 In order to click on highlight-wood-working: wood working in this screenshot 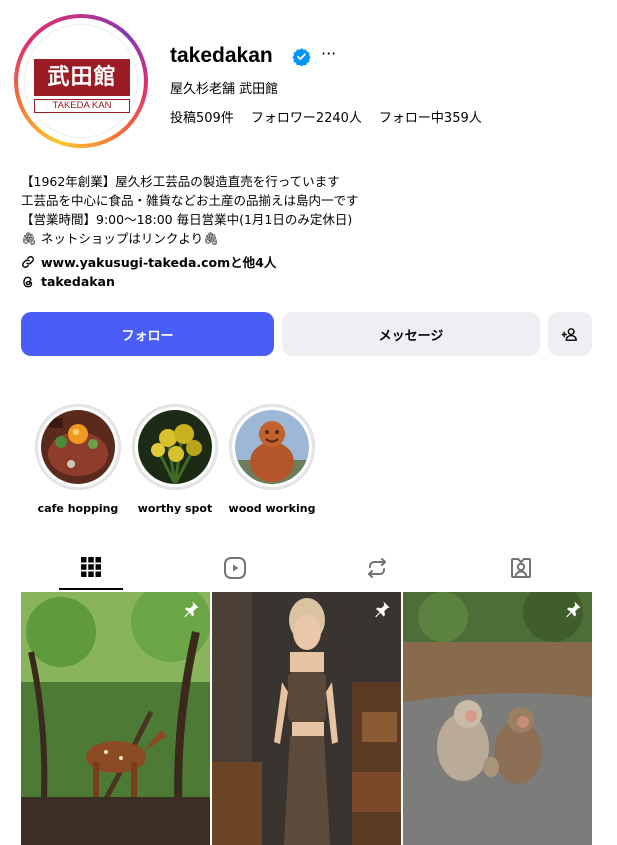, I will do `click(272, 459)`.